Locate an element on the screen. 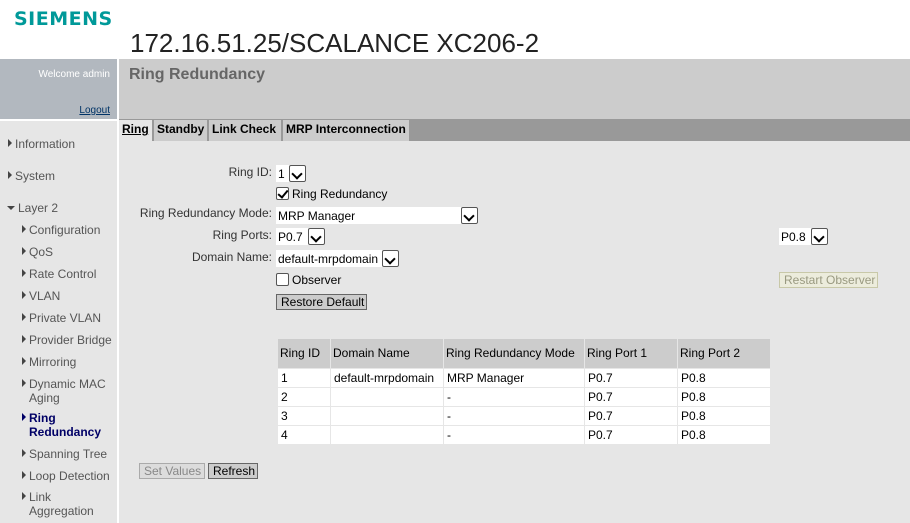  tab-mrp-interconnection: MRP Interconnection is located at coordinates (346, 130).